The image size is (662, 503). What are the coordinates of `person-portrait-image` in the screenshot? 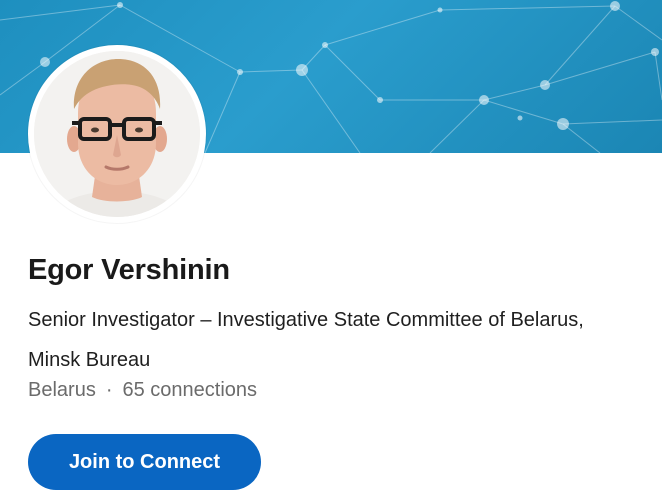 It's located at (117, 134).